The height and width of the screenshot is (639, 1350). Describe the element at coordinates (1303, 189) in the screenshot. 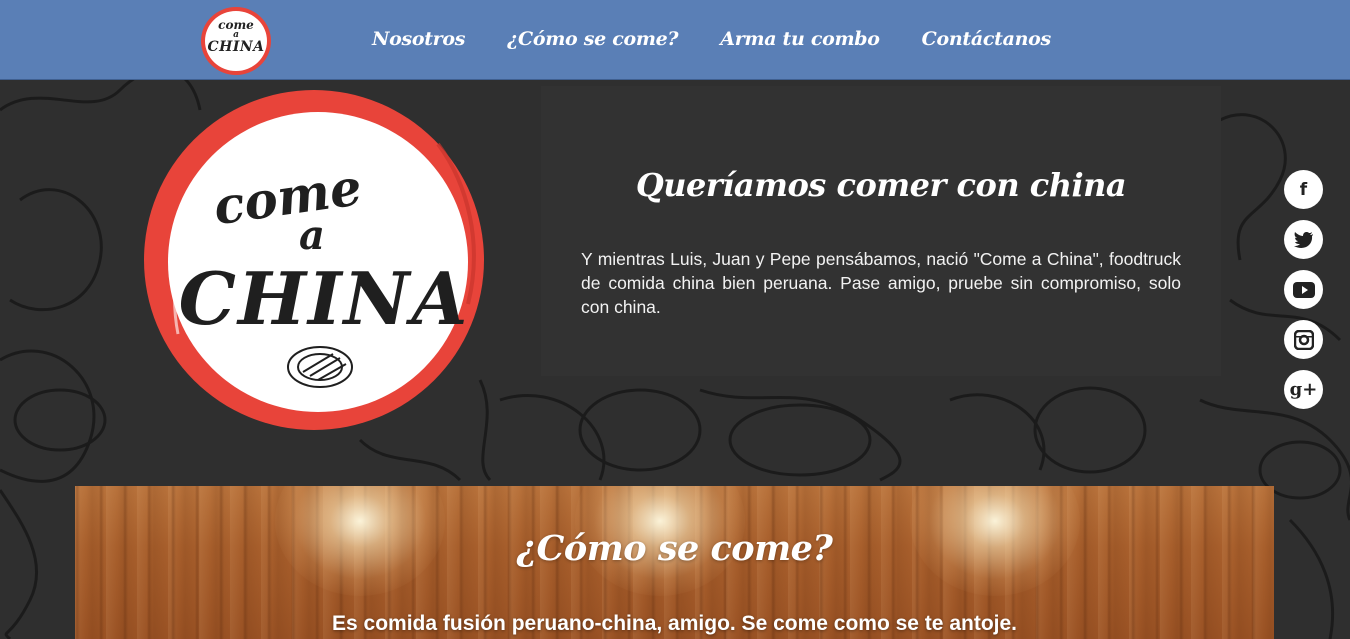

I see `facebook-icon: f` at that location.